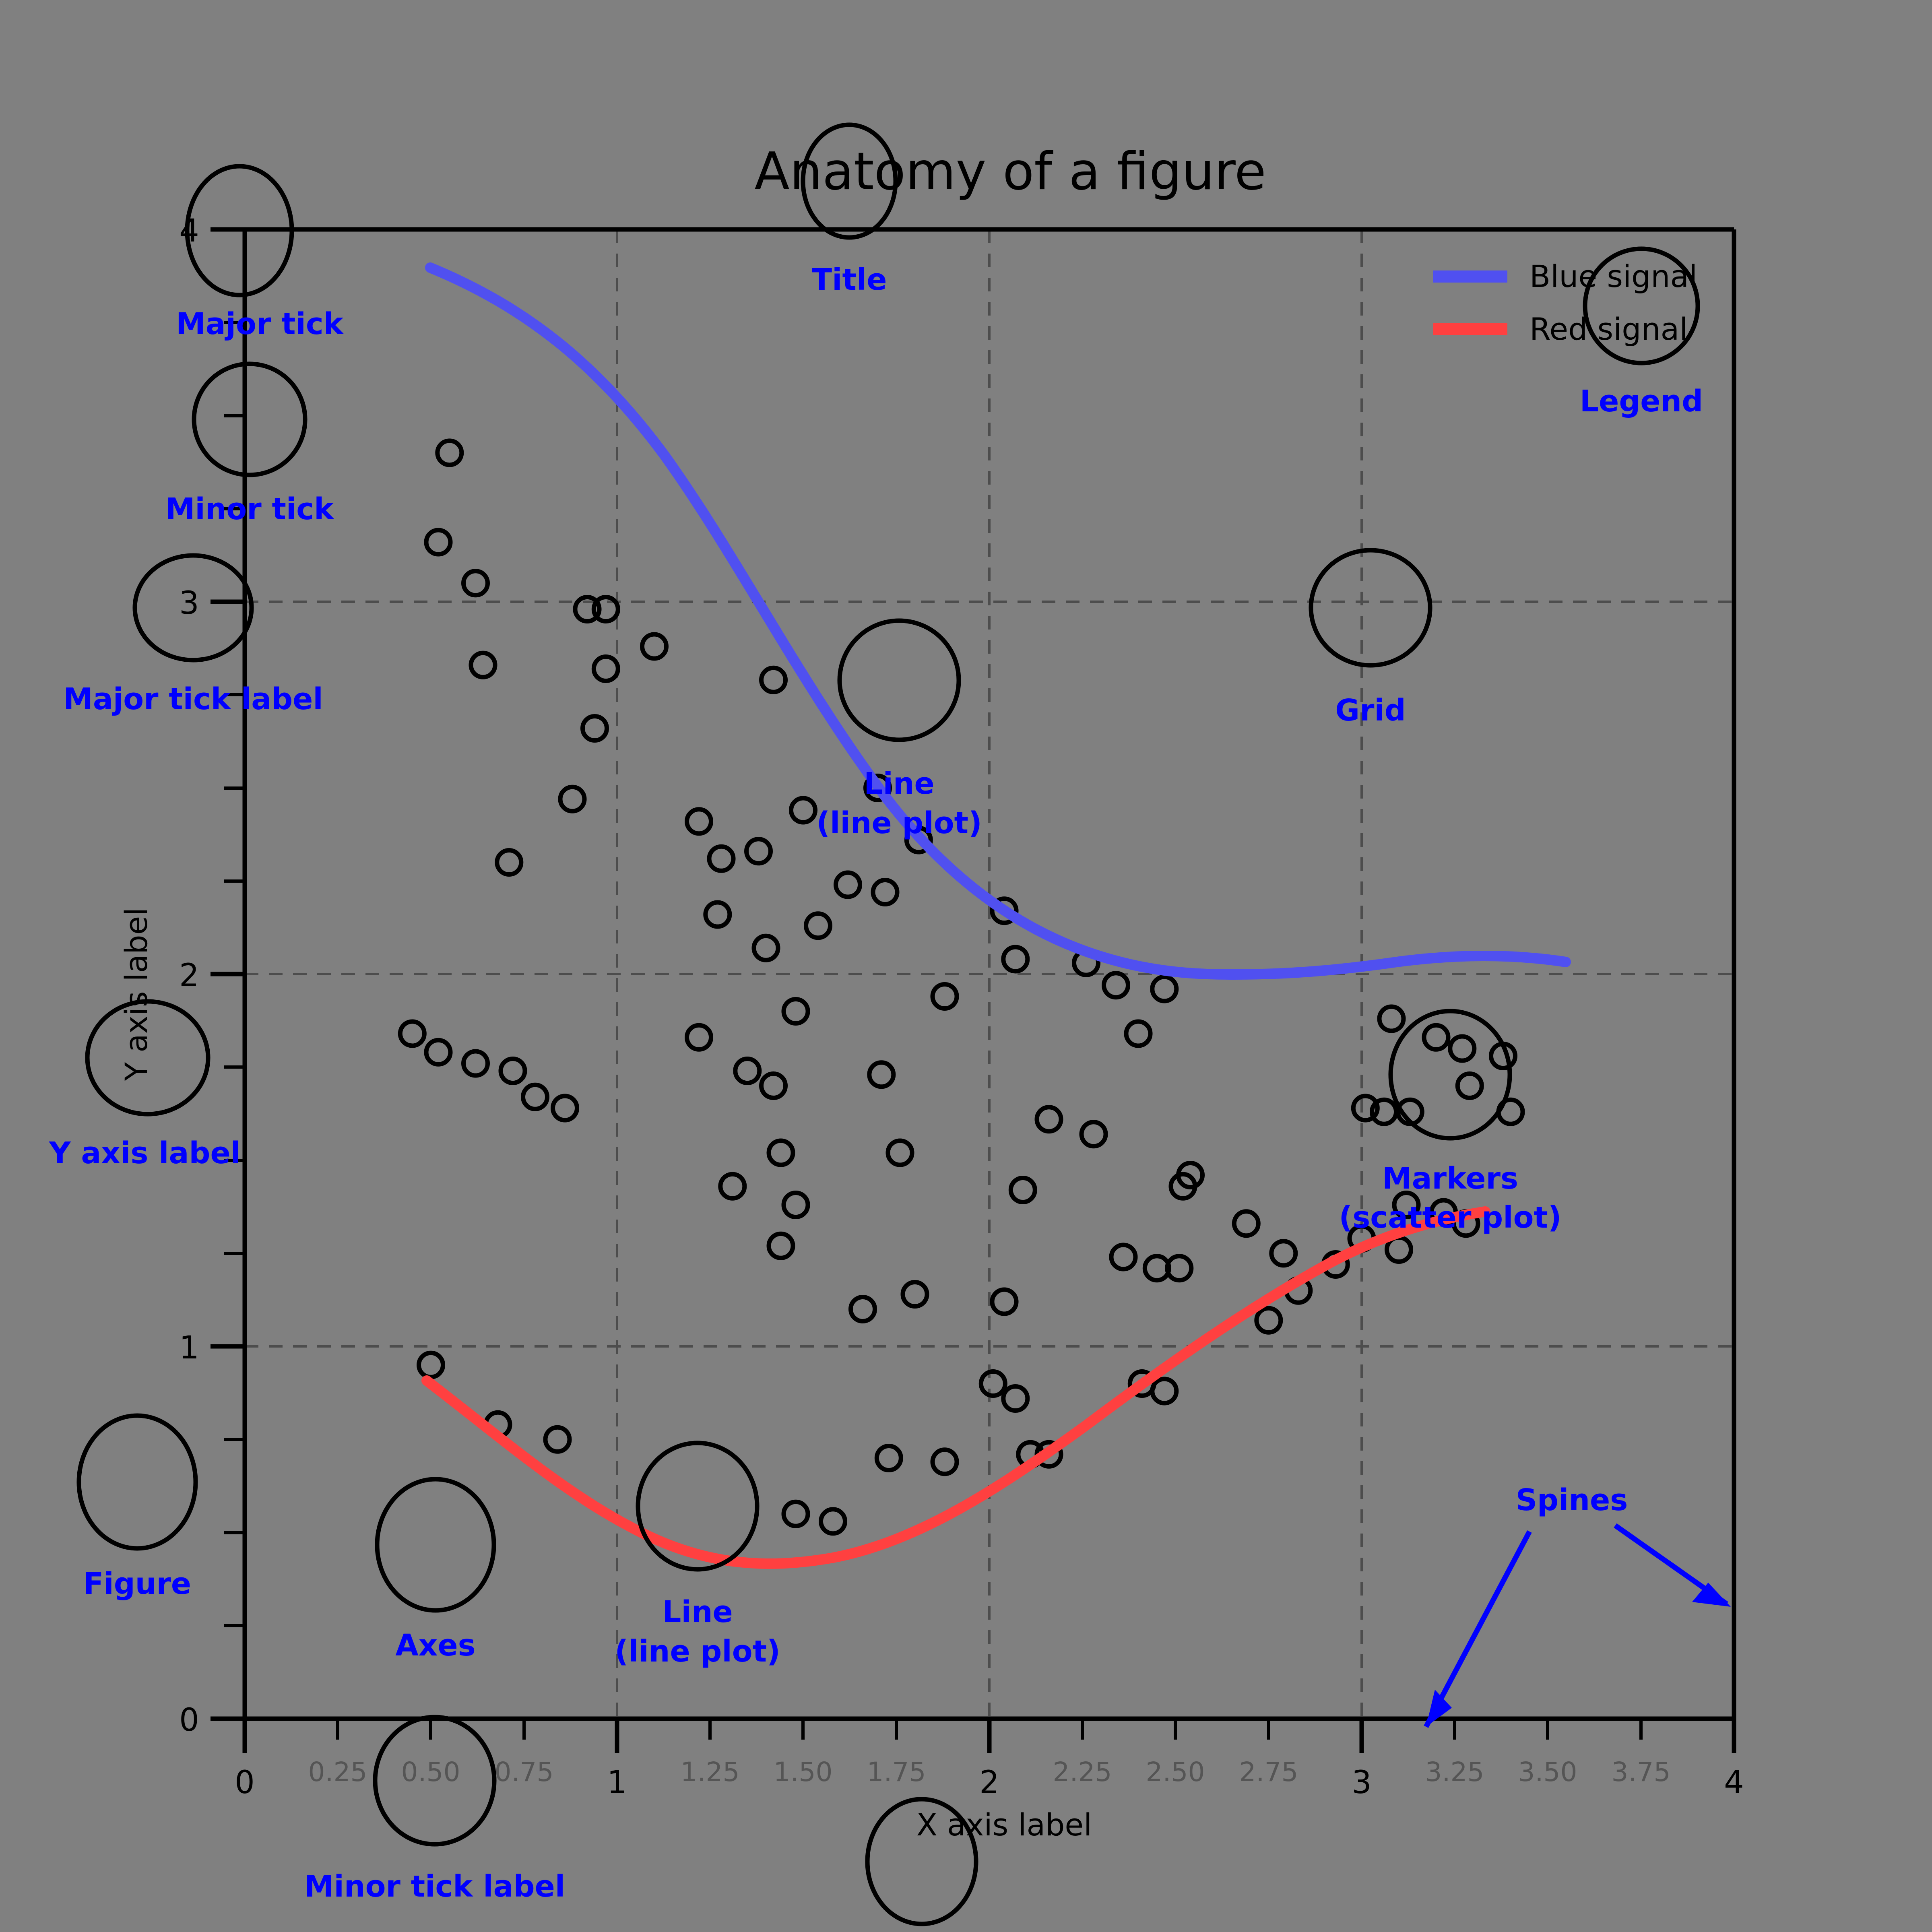 The width and height of the screenshot is (1932, 1932). What do you see at coordinates (1450, 1075) in the screenshot?
I see `annotation-circle-markers` at bounding box center [1450, 1075].